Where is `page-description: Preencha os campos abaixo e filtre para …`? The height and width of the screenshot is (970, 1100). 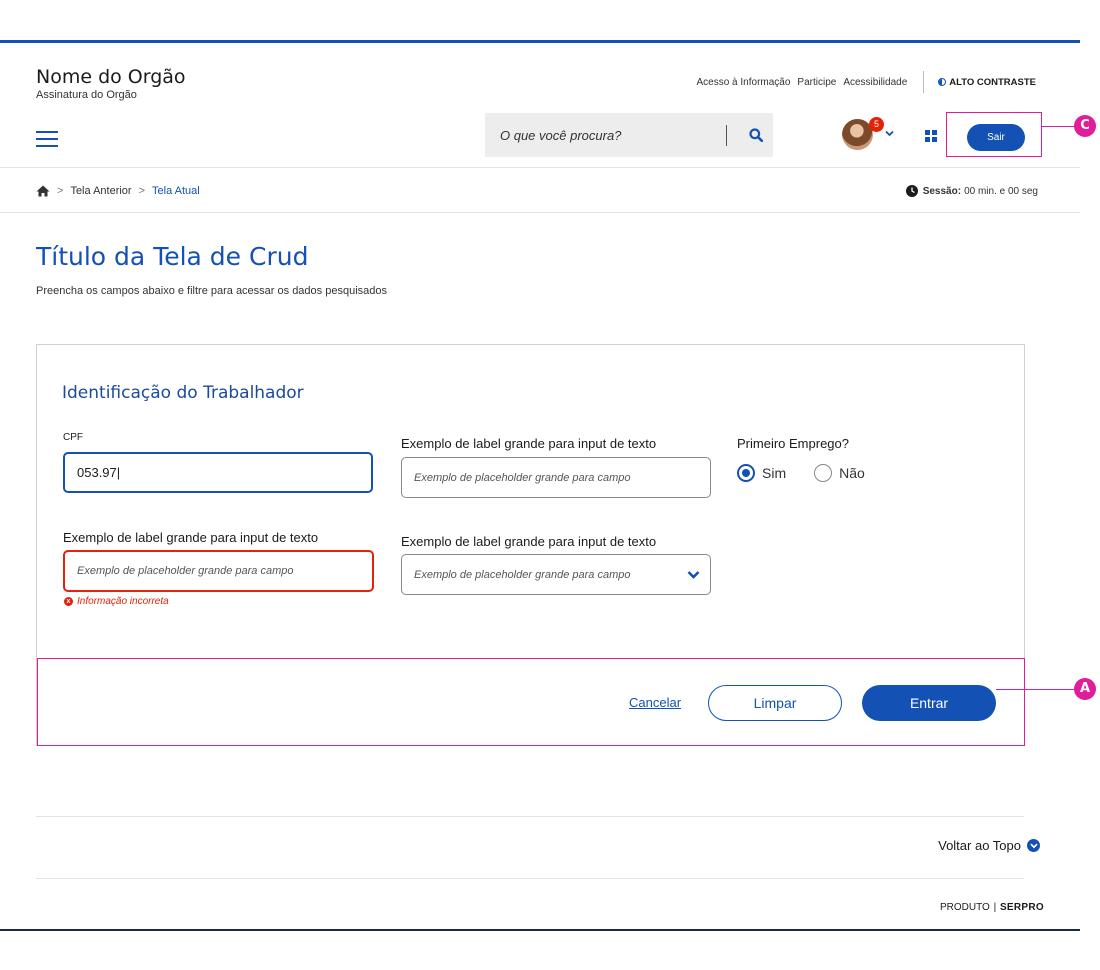 page-description: Preencha os campos abaixo e filtre para … is located at coordinates (211, 291).